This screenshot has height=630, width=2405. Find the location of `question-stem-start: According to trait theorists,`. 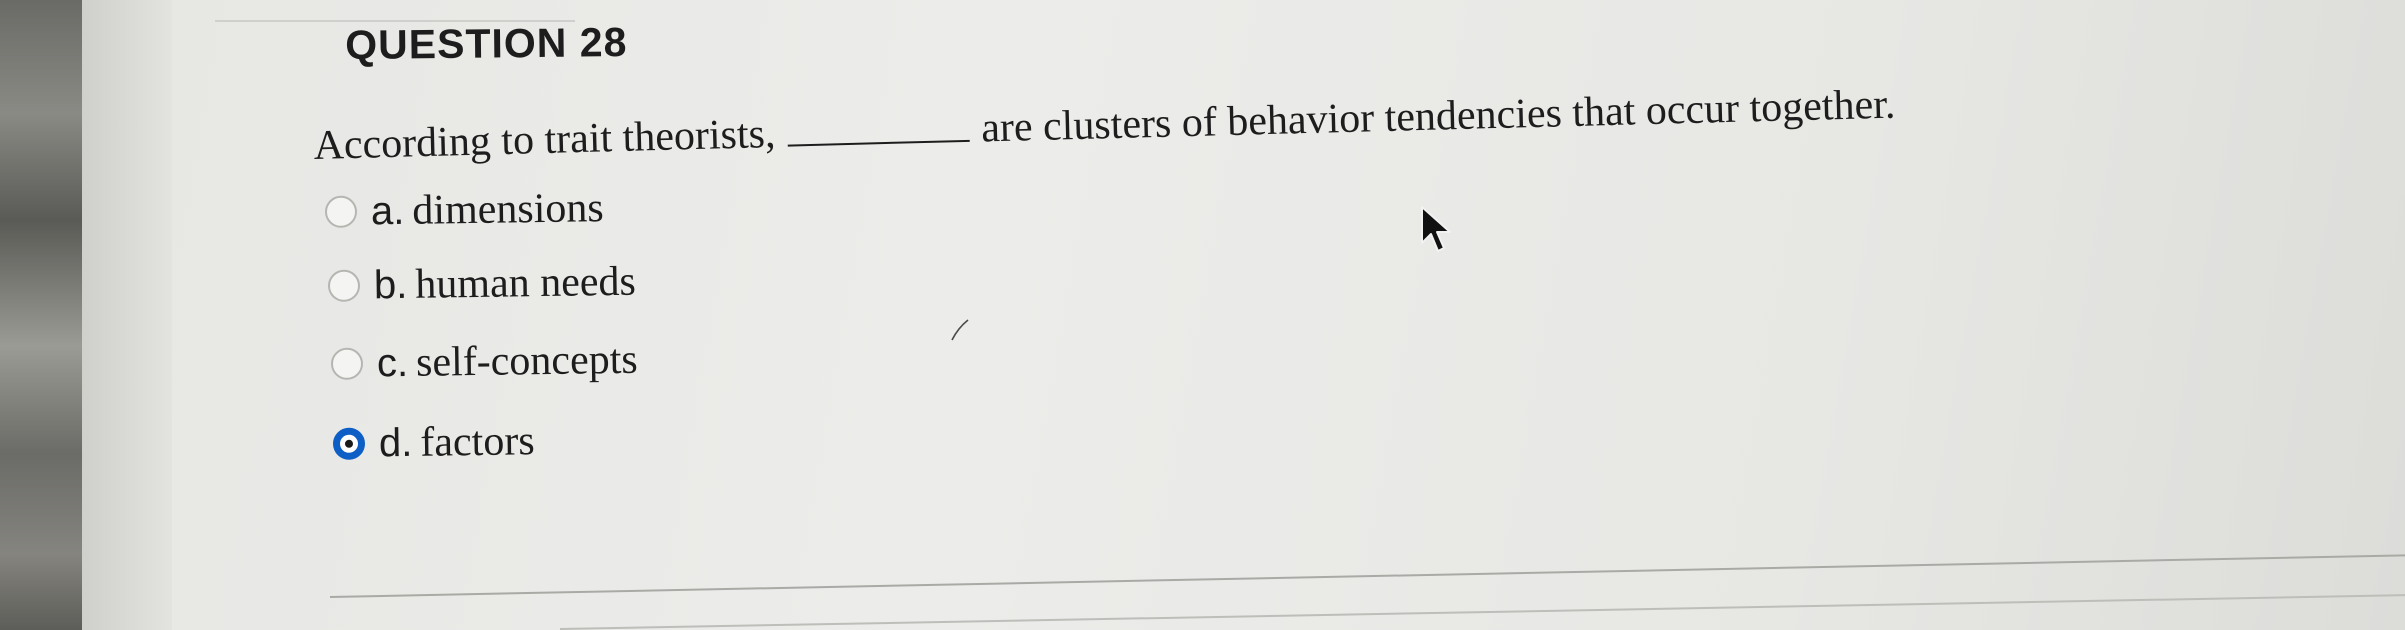

question-stem-start: According to trait theorists, is located at coordinates (544, 139).